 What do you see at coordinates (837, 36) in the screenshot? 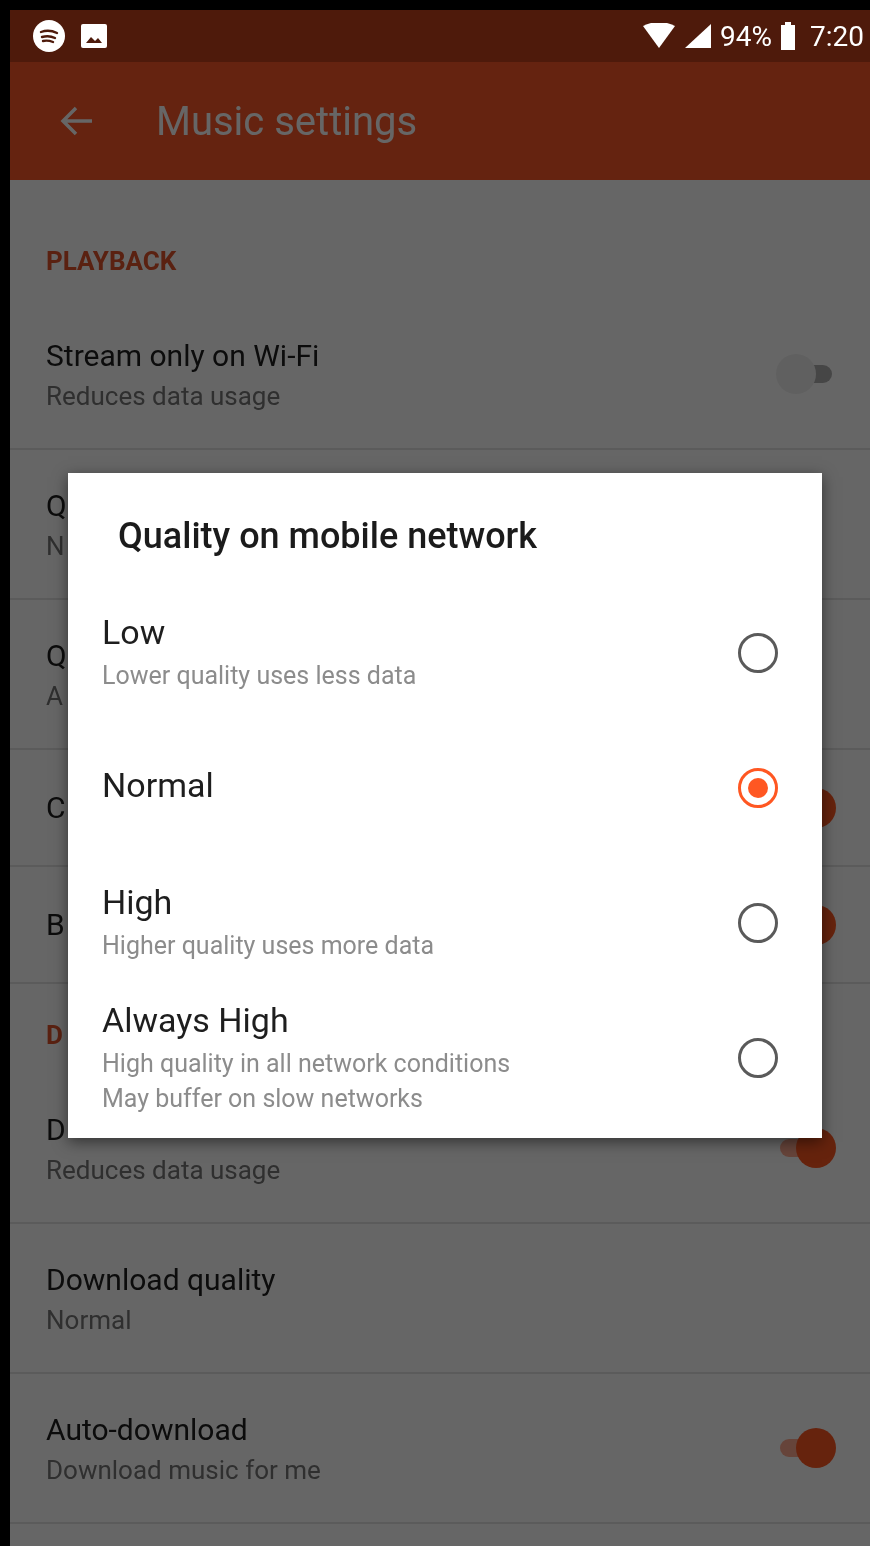
I see `clock-time: 7:20` at bounding box center [837, 36].